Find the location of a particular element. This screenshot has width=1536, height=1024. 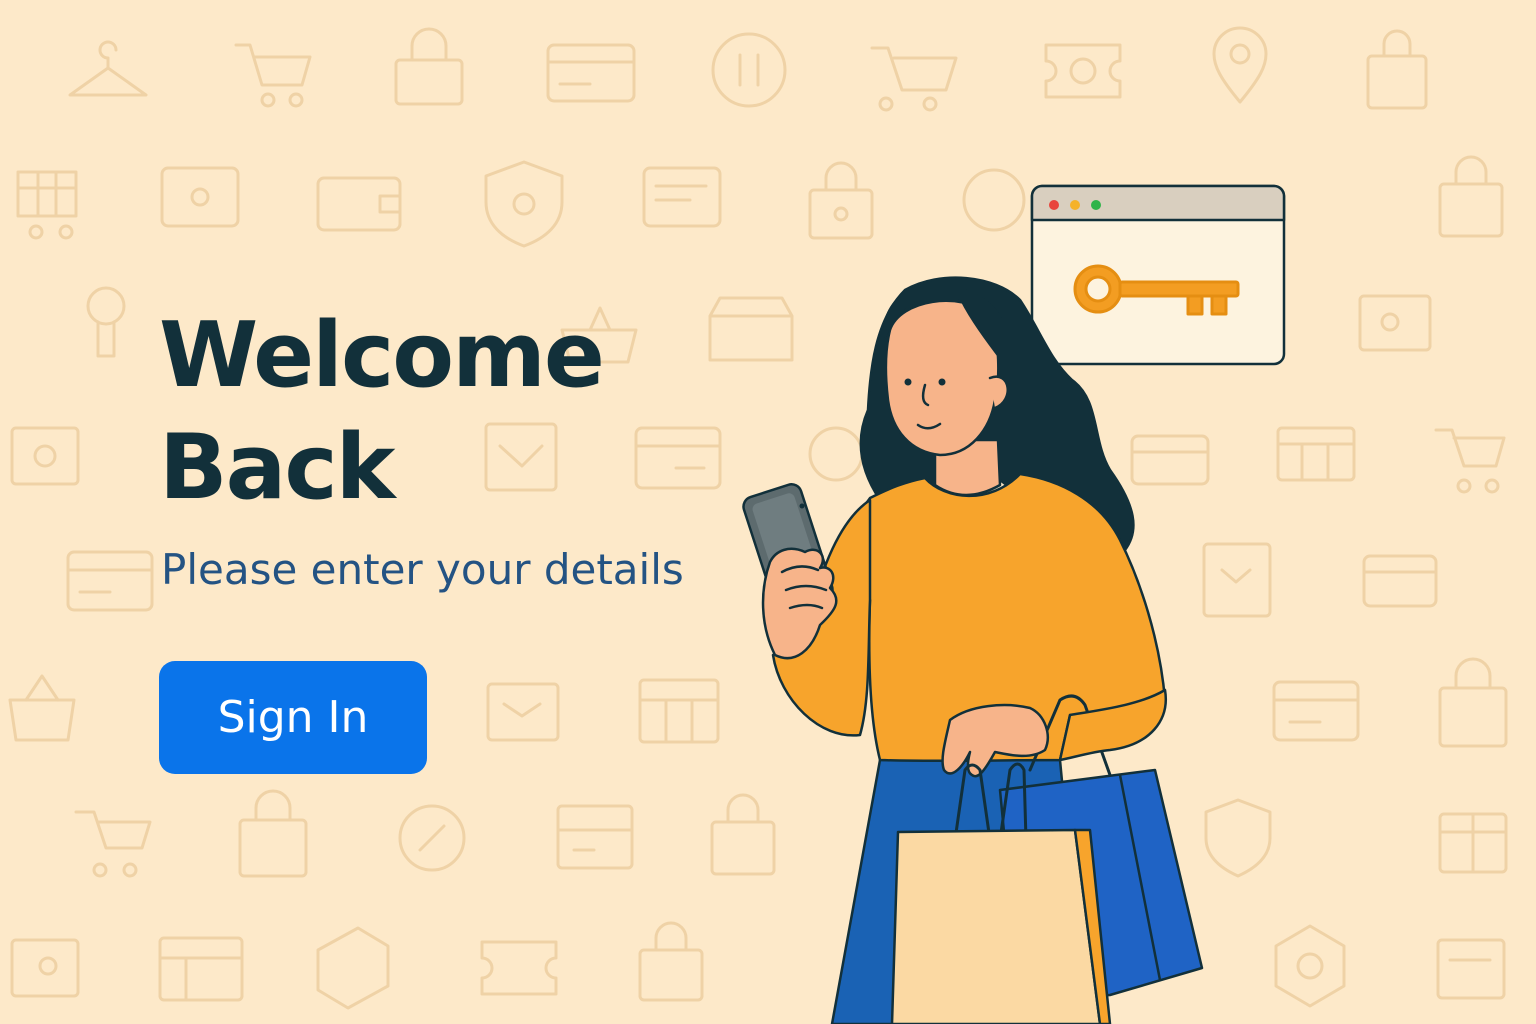

title-line-1: Welcome is located at coordinates (382, 355).